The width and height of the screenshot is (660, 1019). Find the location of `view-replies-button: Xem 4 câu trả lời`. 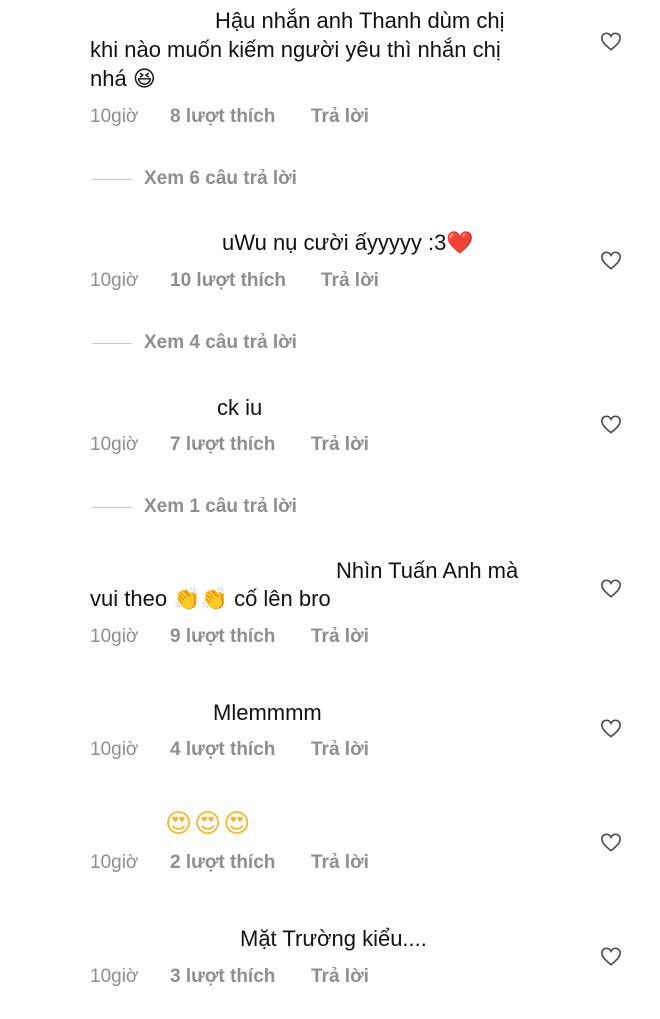

view-replies-button: Xem 4 câu trả lời is located at coordinates (194, 343).